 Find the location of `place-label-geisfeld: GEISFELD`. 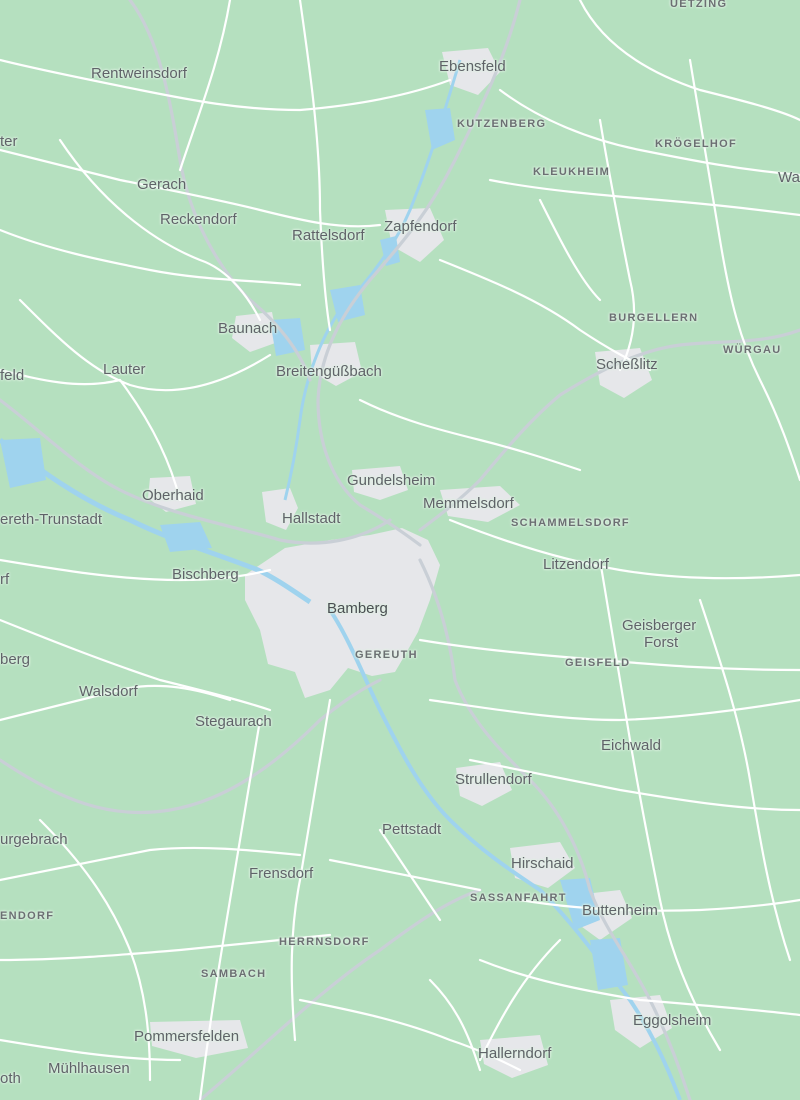

place-label-geisfeld: GEISFELD is located at coordinates (598, 663).